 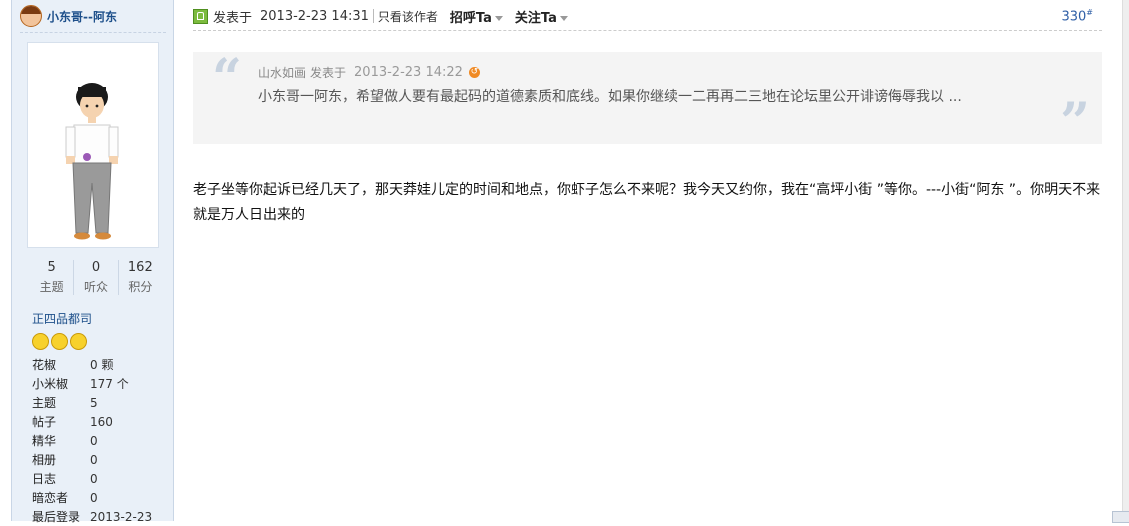 I want to click on open-quote-icon: “, so click(x=227, y=78).